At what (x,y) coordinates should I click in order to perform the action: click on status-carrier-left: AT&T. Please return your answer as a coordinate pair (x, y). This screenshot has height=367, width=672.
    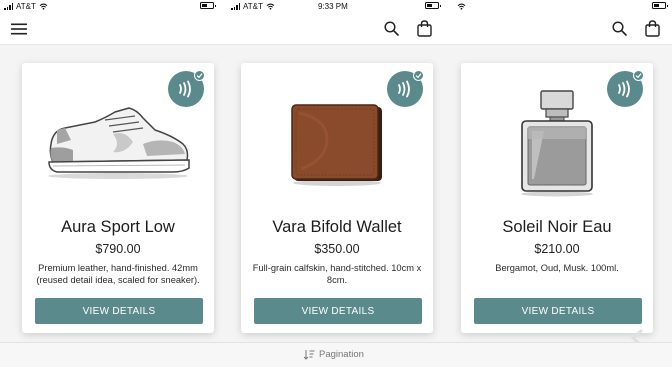
    Looking at the image, I should click on (26, 6).